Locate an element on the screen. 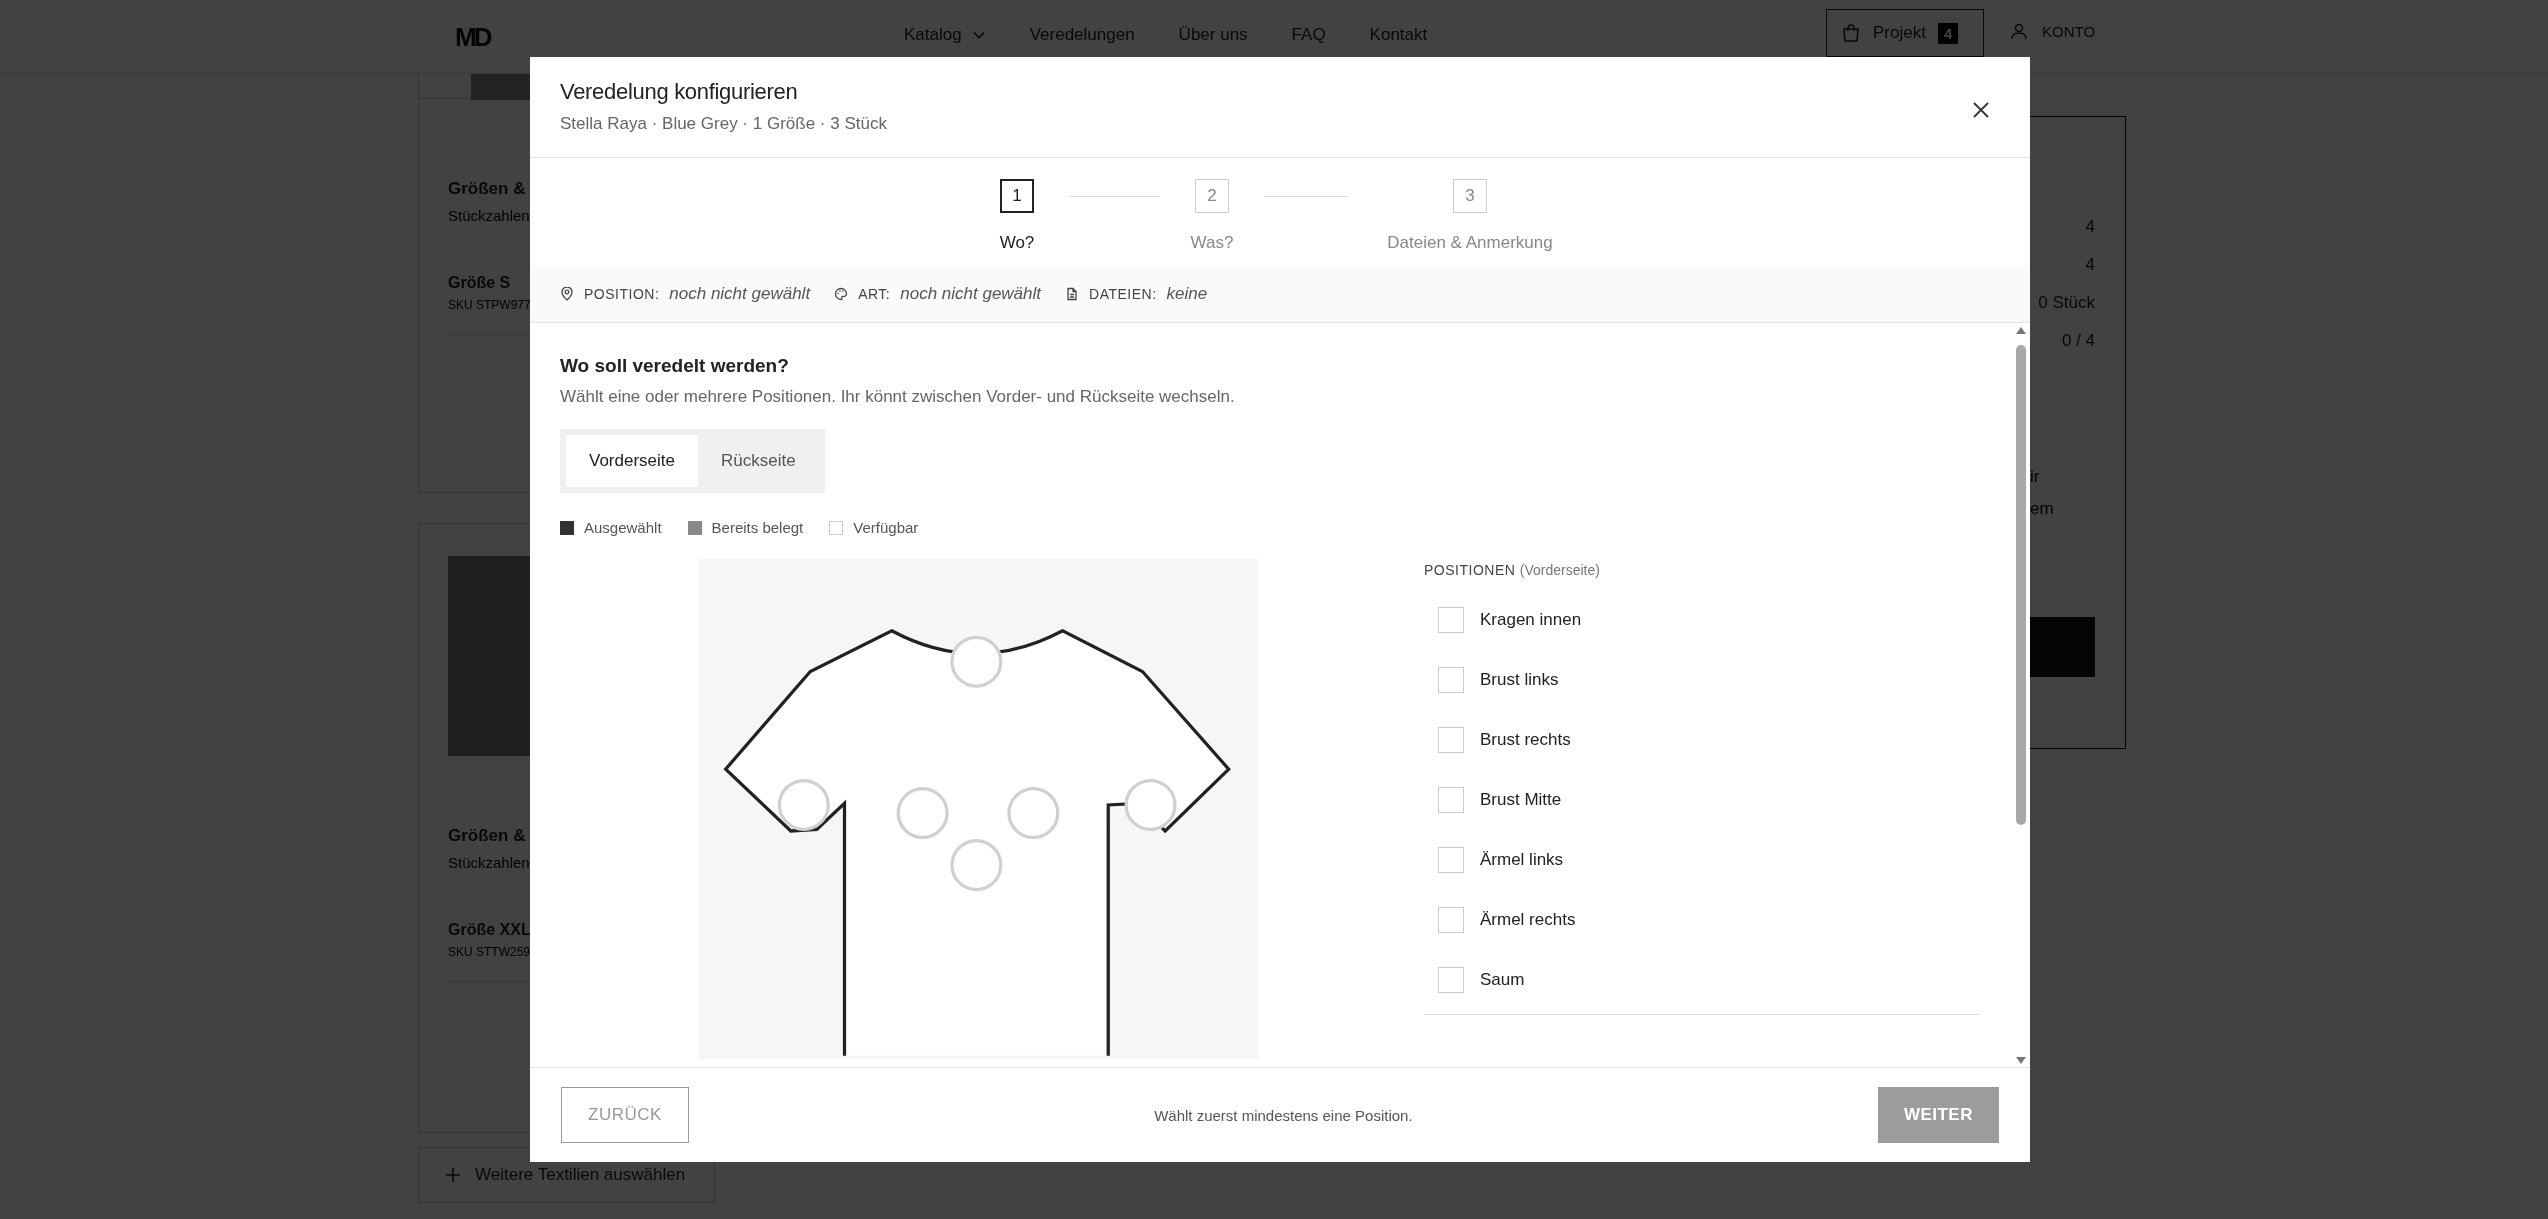 This screenshot has height=1219, width=2548. step-label: Wo? is located at coordinates (1017, 243).